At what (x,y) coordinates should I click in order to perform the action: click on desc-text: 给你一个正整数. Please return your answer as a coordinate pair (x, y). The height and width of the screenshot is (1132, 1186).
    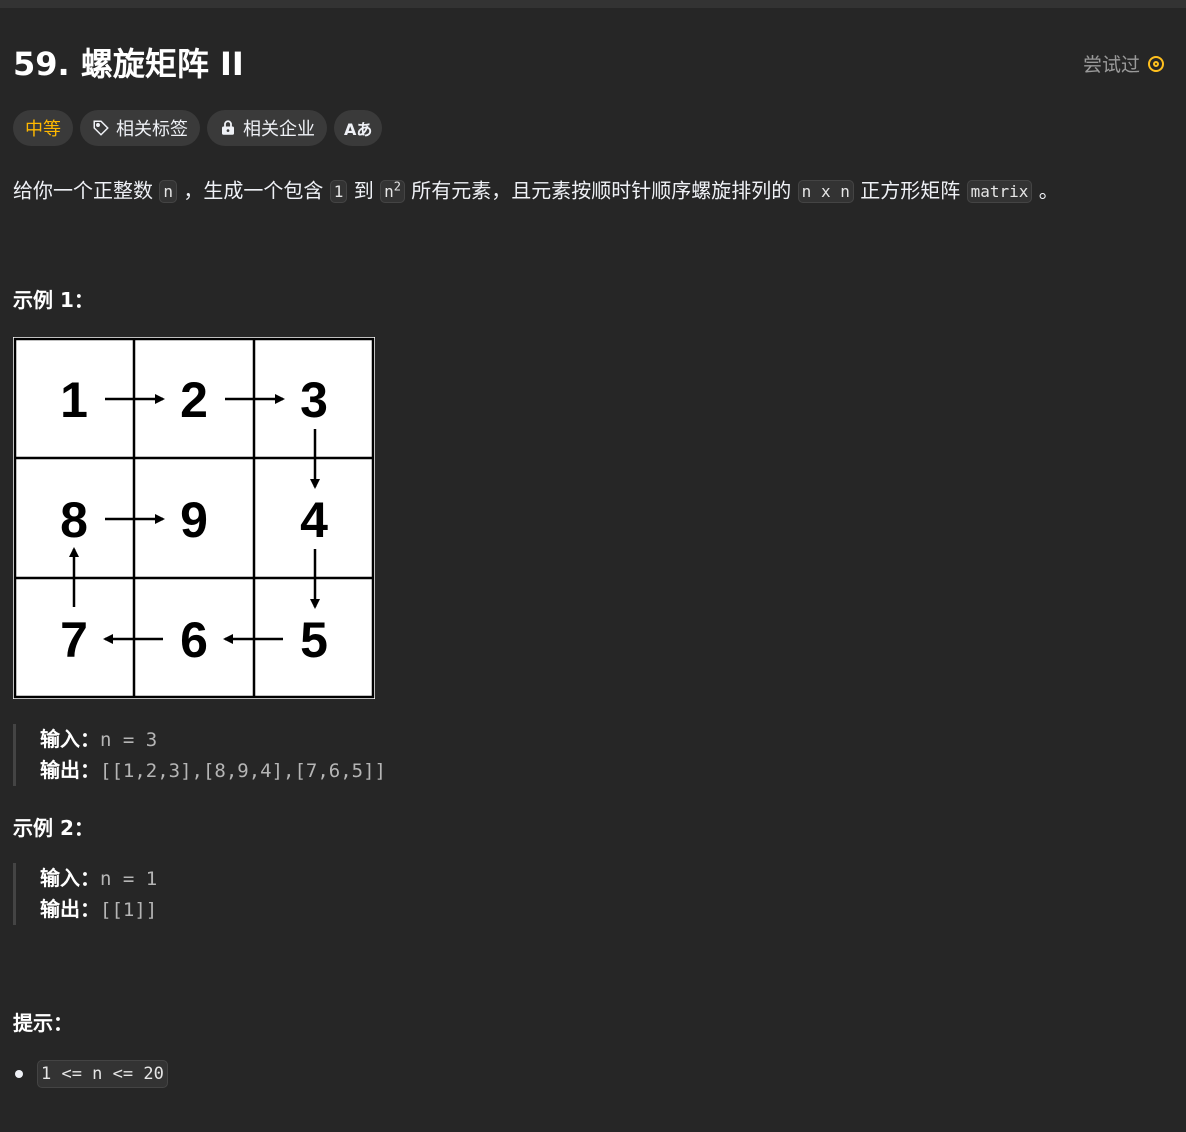
    Looking at the image, I should click on (86, 190).